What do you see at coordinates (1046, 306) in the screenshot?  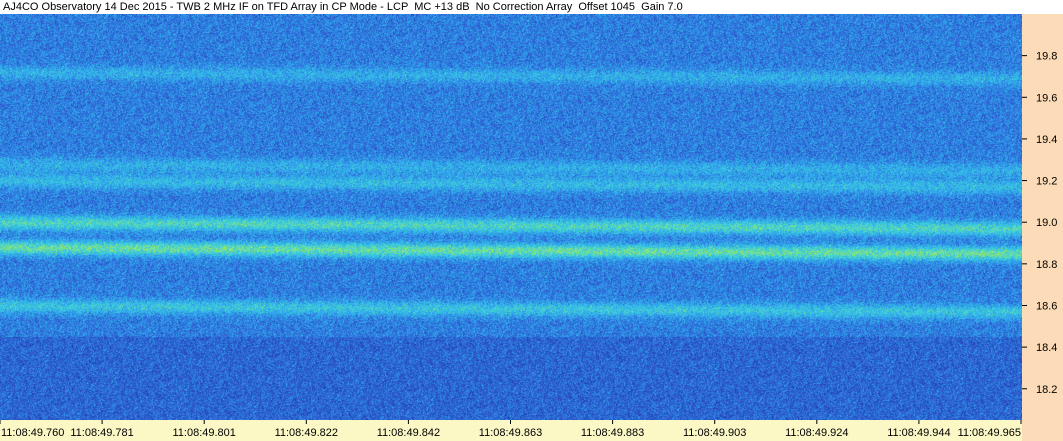 I see `y-tick-label: 18.6` at bounding box center [1046, 306].